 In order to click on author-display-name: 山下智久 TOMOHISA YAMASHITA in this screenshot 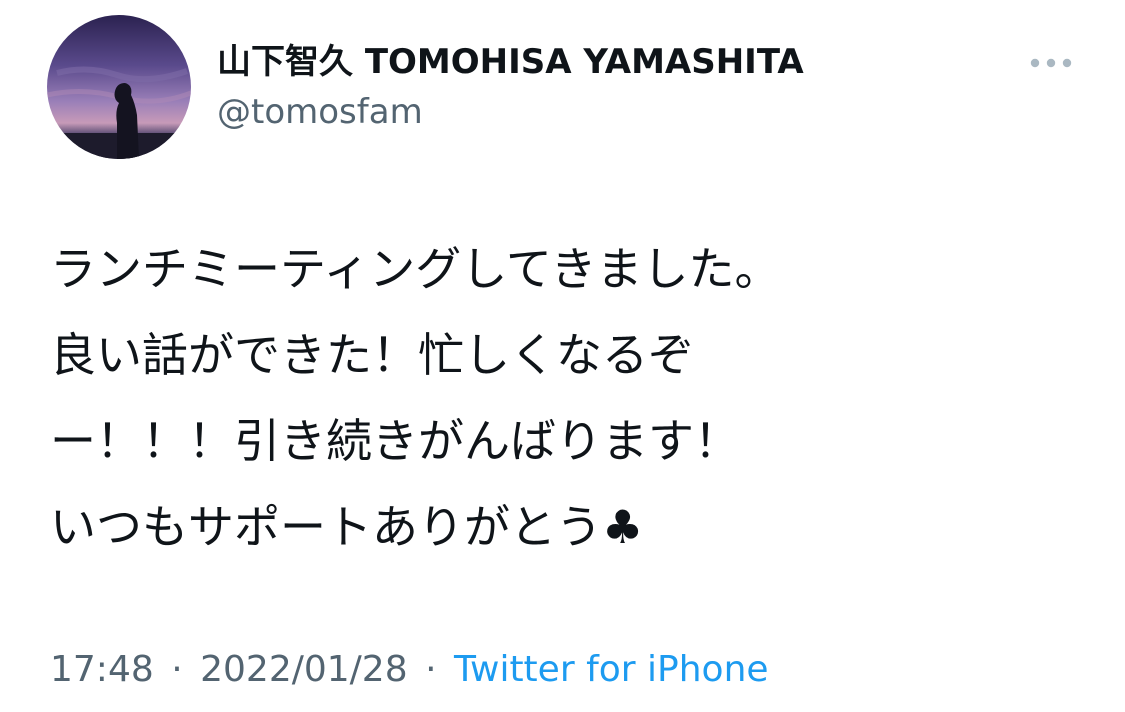, I will do `click(510, 62)`.